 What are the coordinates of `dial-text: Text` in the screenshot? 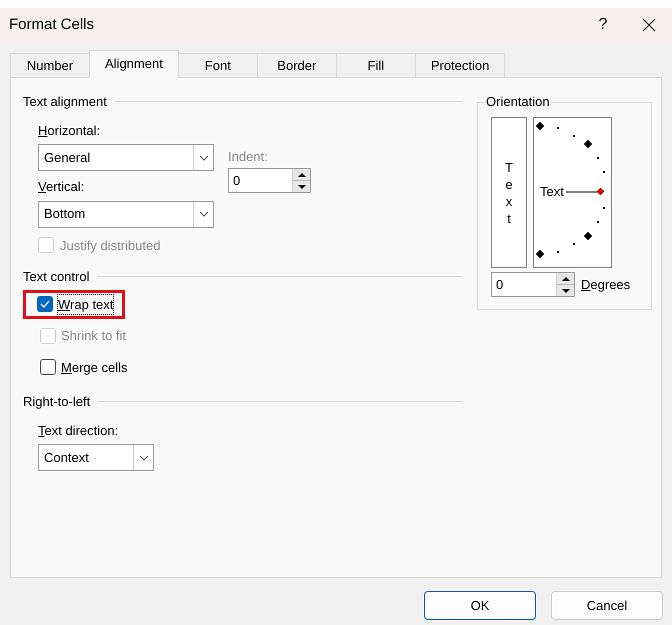 It's located at (552, 192).